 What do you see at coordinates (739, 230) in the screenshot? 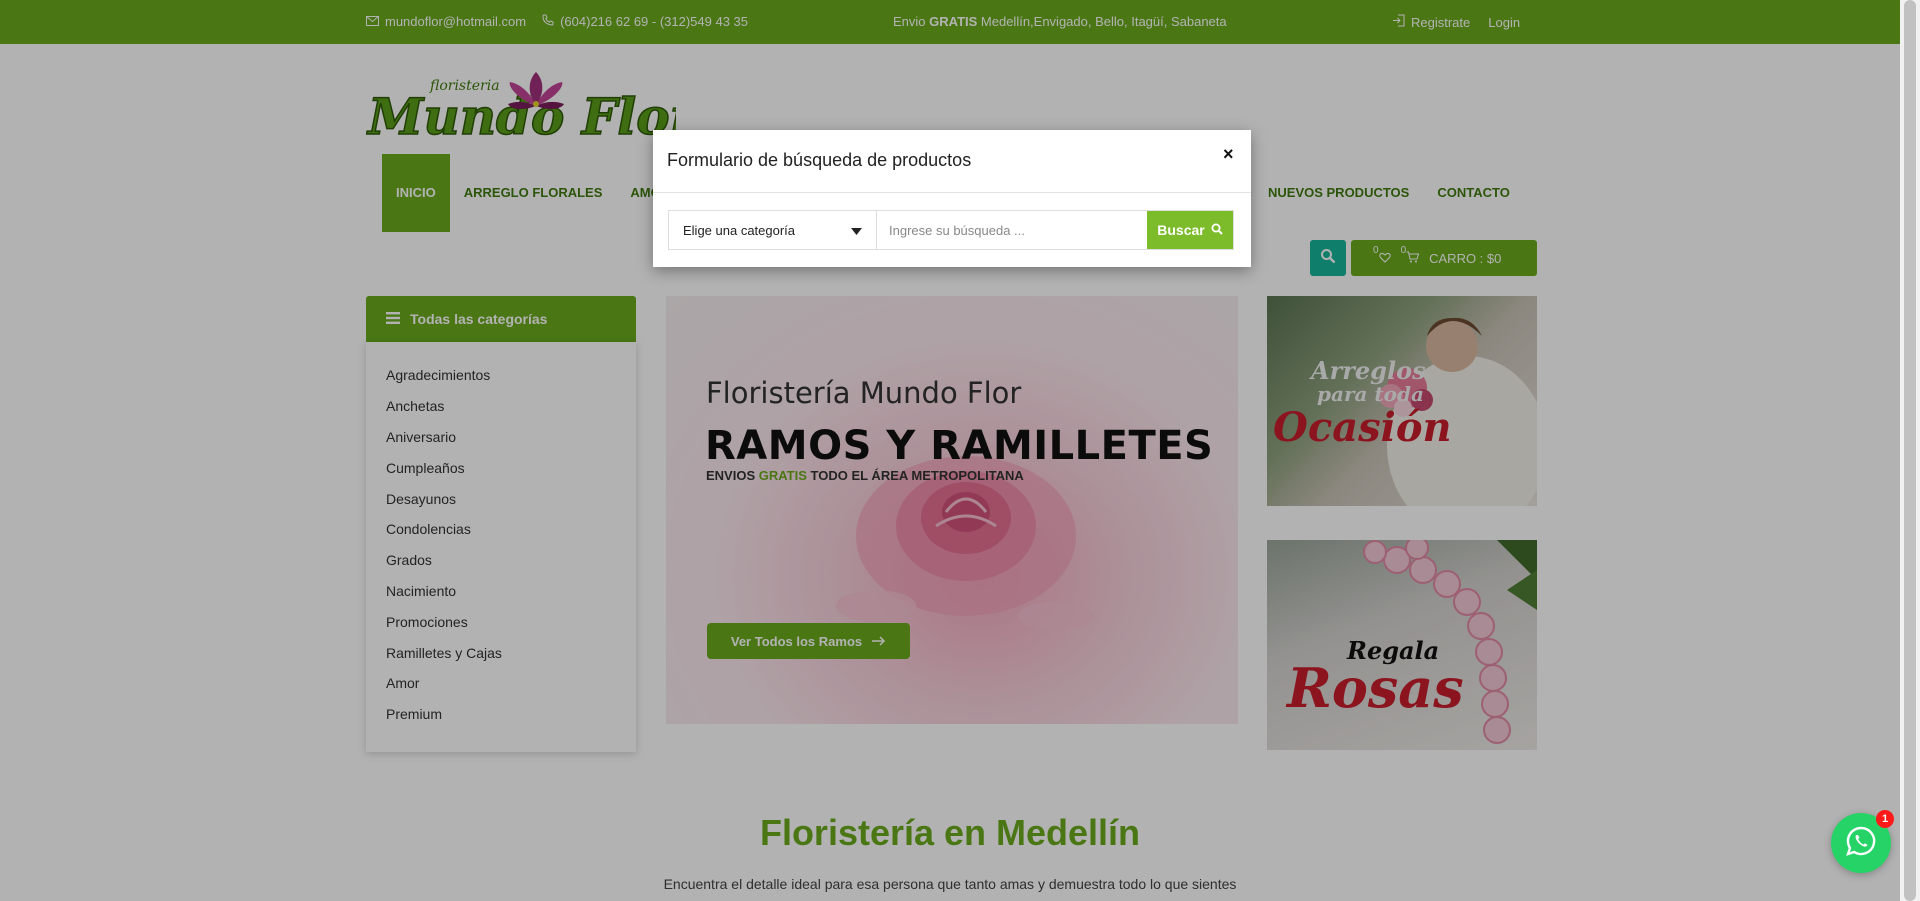
I see `category-select-value: Elige una categoría` at bounding box center [739, 230].